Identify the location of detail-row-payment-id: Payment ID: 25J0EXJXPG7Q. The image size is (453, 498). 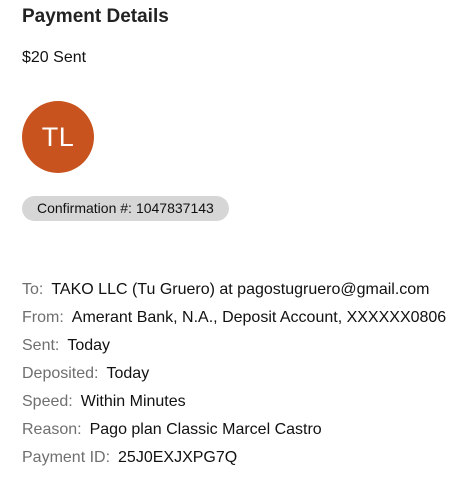
(234, 460).